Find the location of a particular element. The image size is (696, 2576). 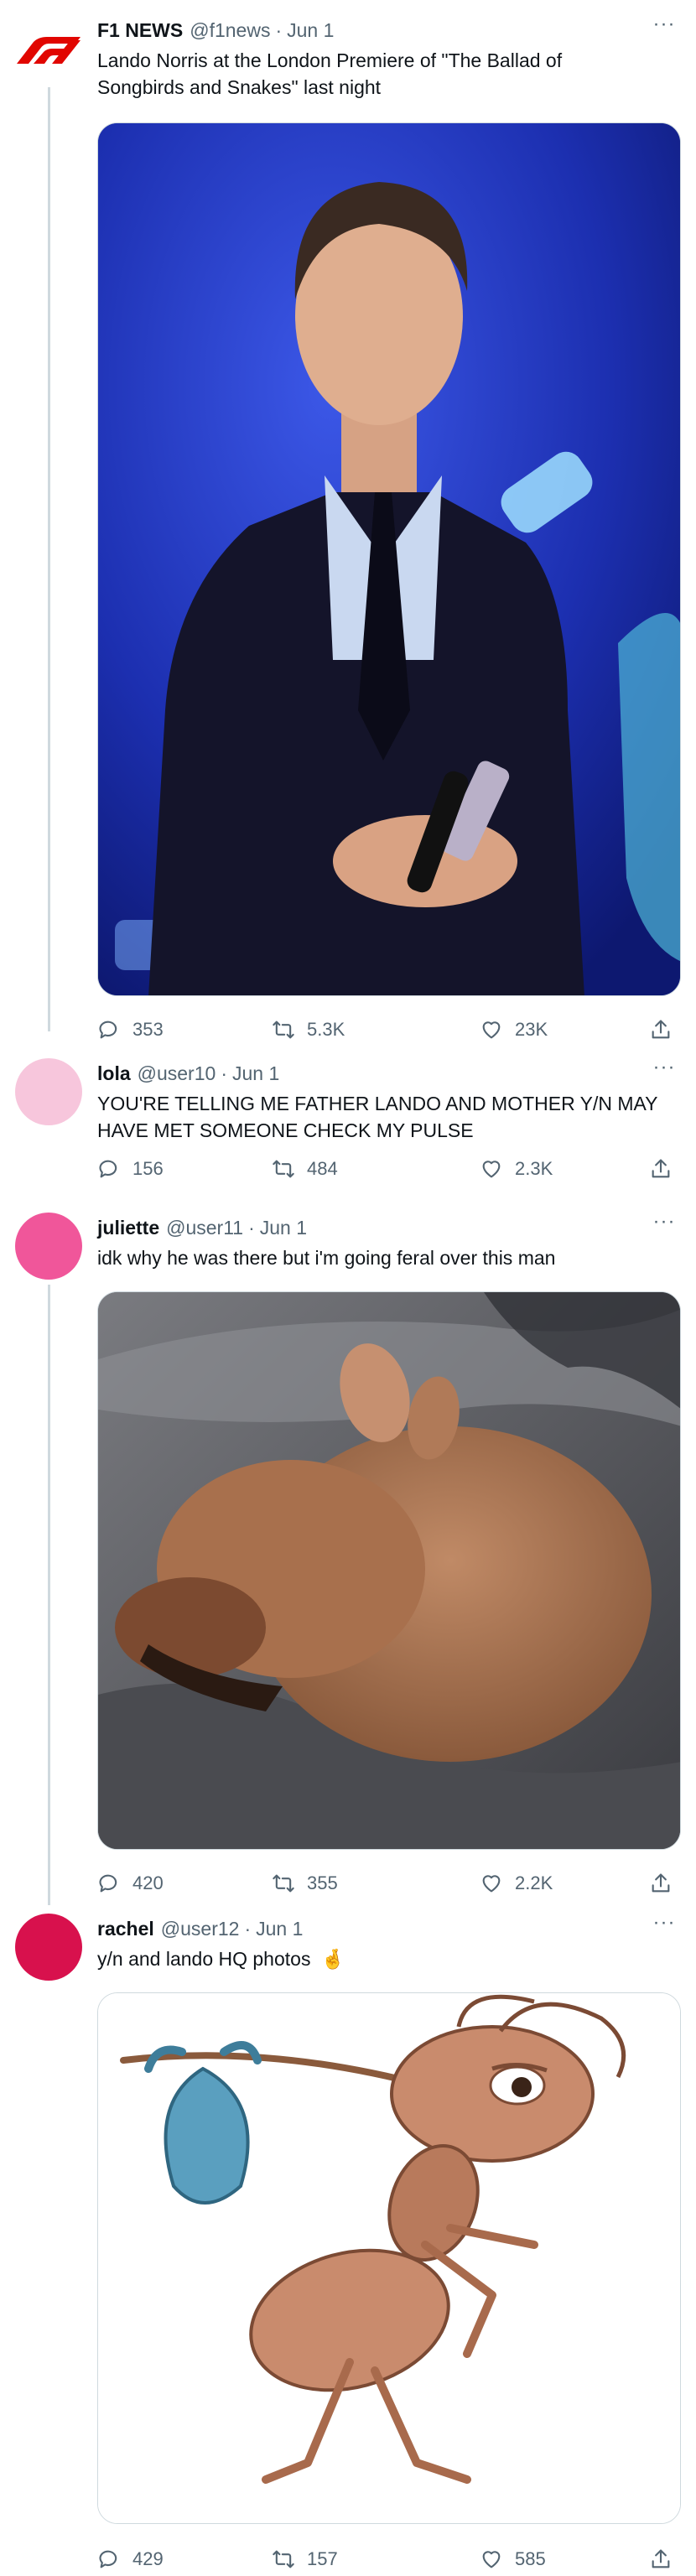

reply-button: 429 is located at coordinates (130, 2559).